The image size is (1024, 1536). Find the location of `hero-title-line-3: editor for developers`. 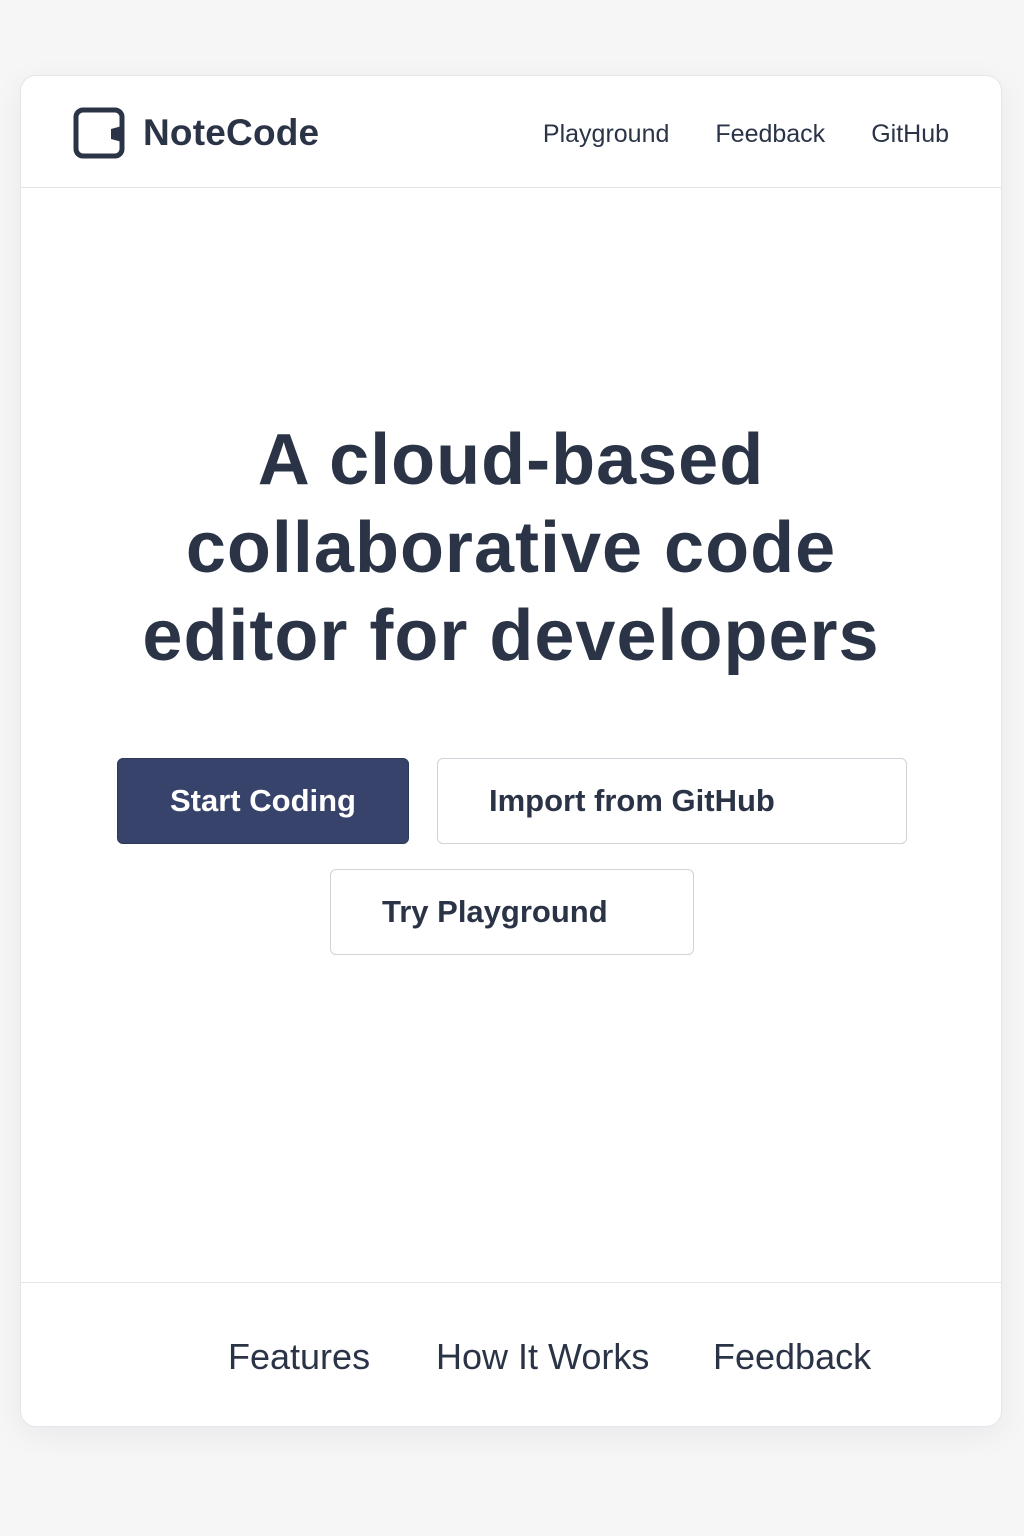

hero-title-line-3: editor for developers is located at coordinates (511, 636).